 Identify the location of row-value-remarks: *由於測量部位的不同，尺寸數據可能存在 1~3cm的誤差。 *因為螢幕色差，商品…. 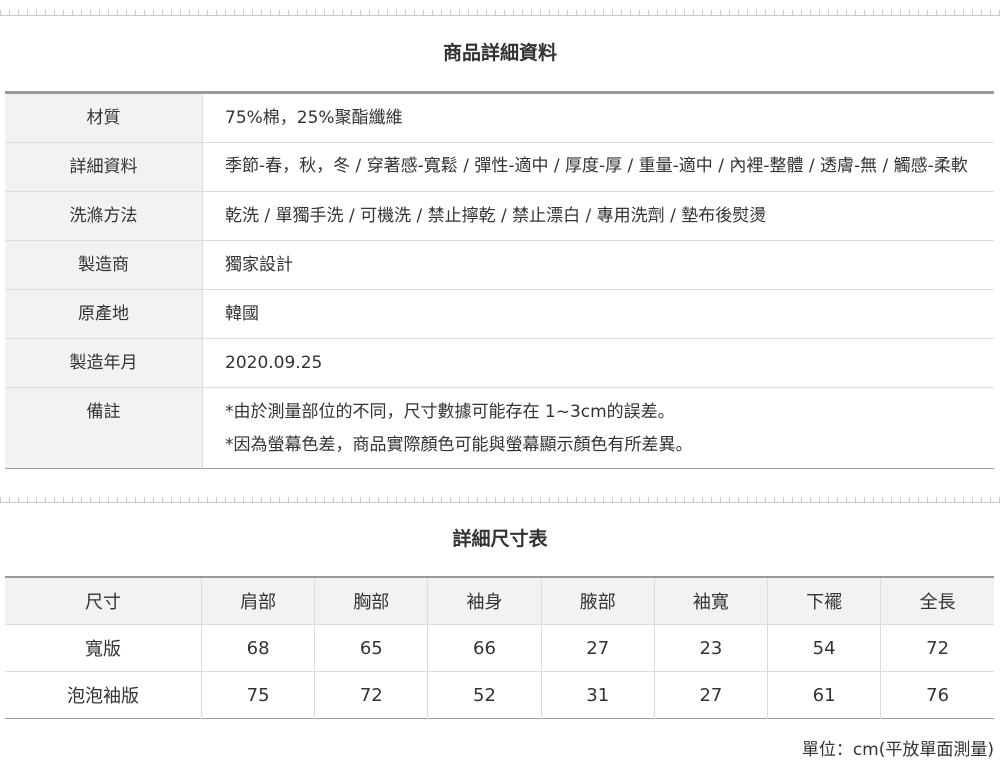
(599, 428).